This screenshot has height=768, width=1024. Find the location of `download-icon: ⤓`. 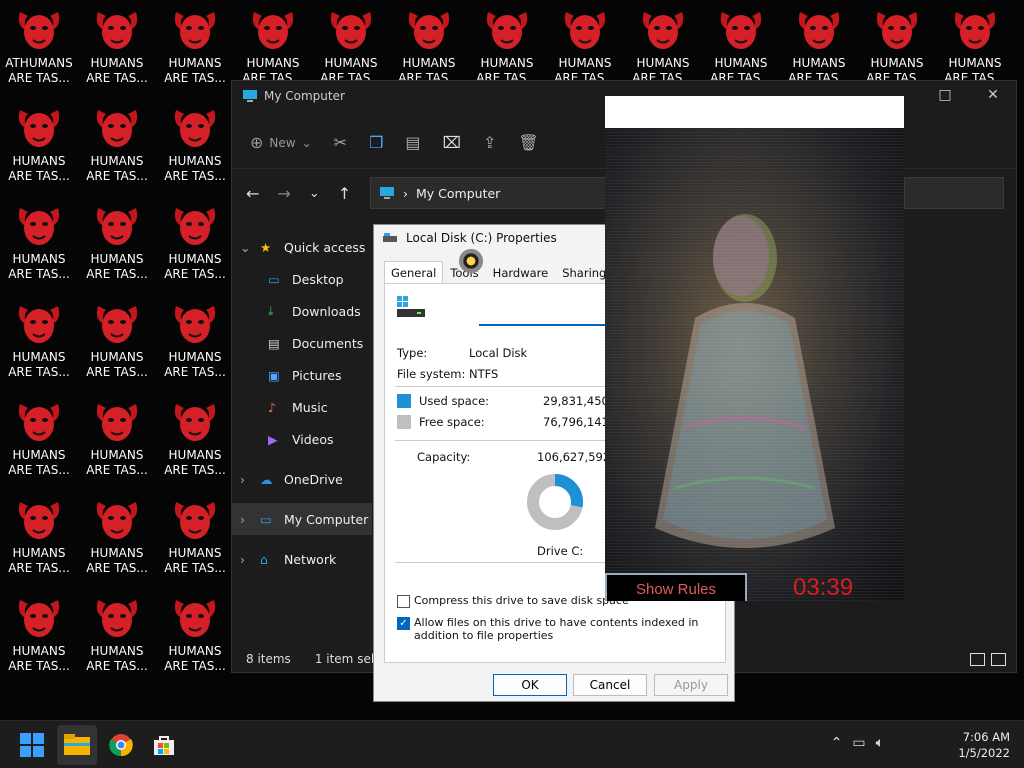

download-icon: ⤓ is located at coordinates (271, 310).